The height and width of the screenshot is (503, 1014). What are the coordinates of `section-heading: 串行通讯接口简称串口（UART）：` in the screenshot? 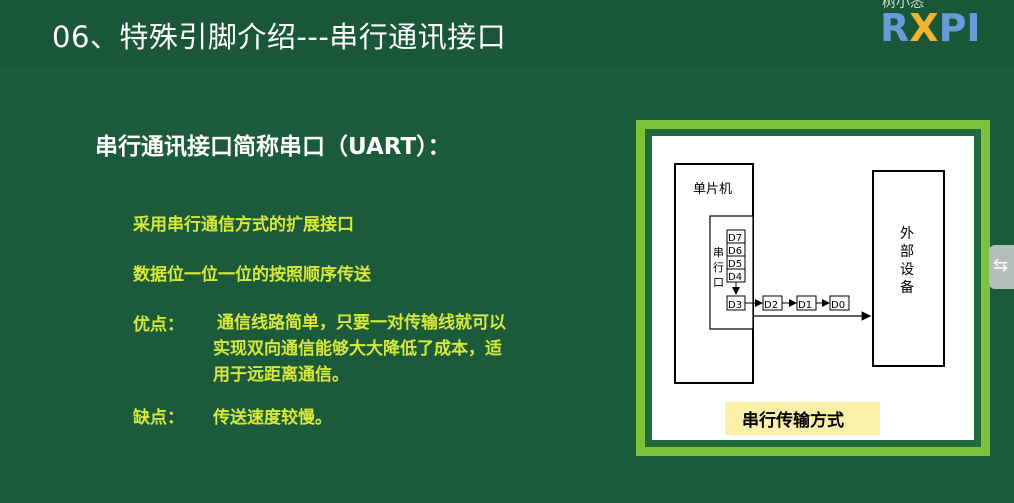 It's located at (273, 147).